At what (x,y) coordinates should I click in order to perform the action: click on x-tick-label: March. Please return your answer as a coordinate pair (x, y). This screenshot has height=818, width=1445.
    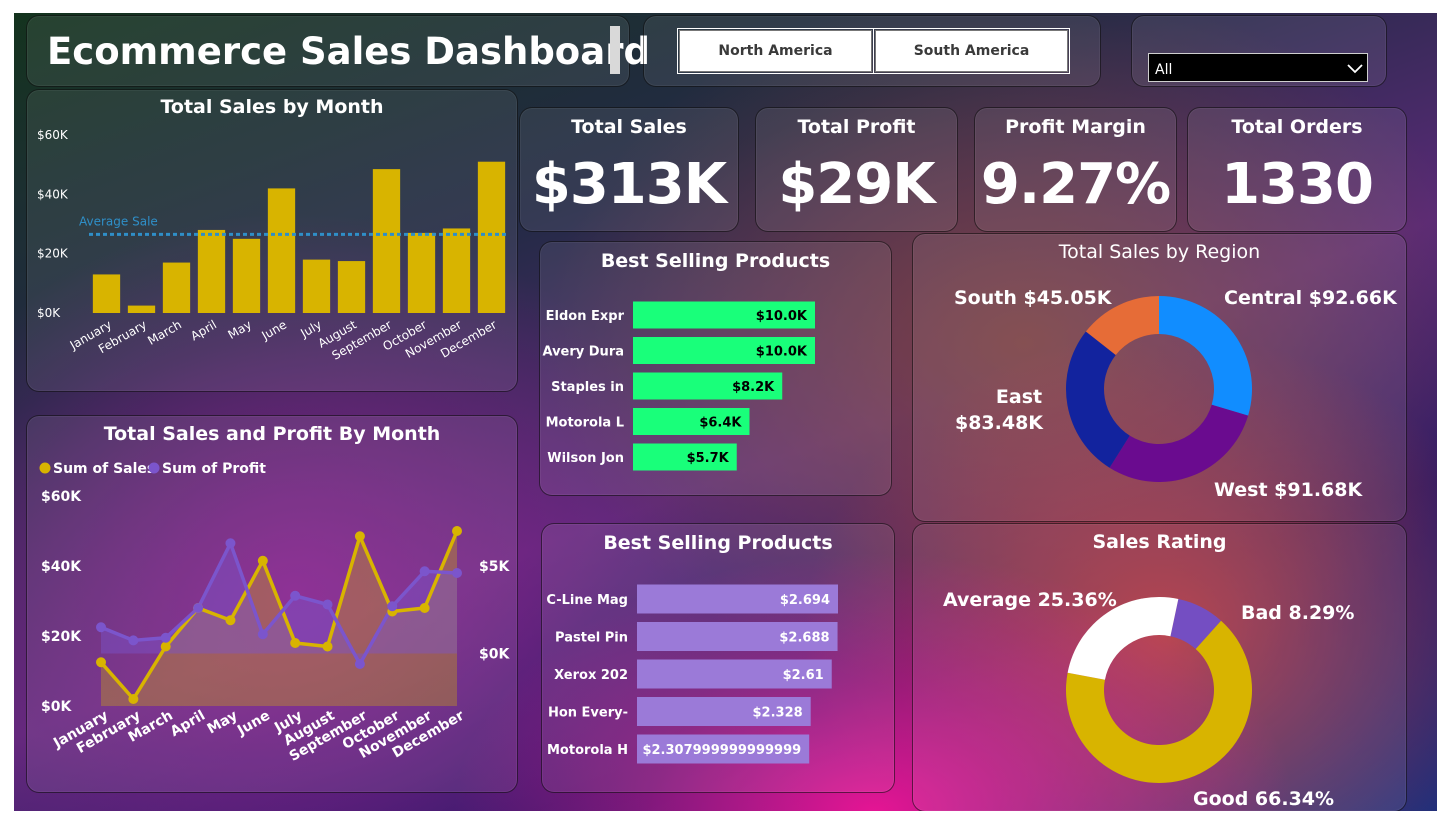
    Looking at the image, I should click on (164, 332).